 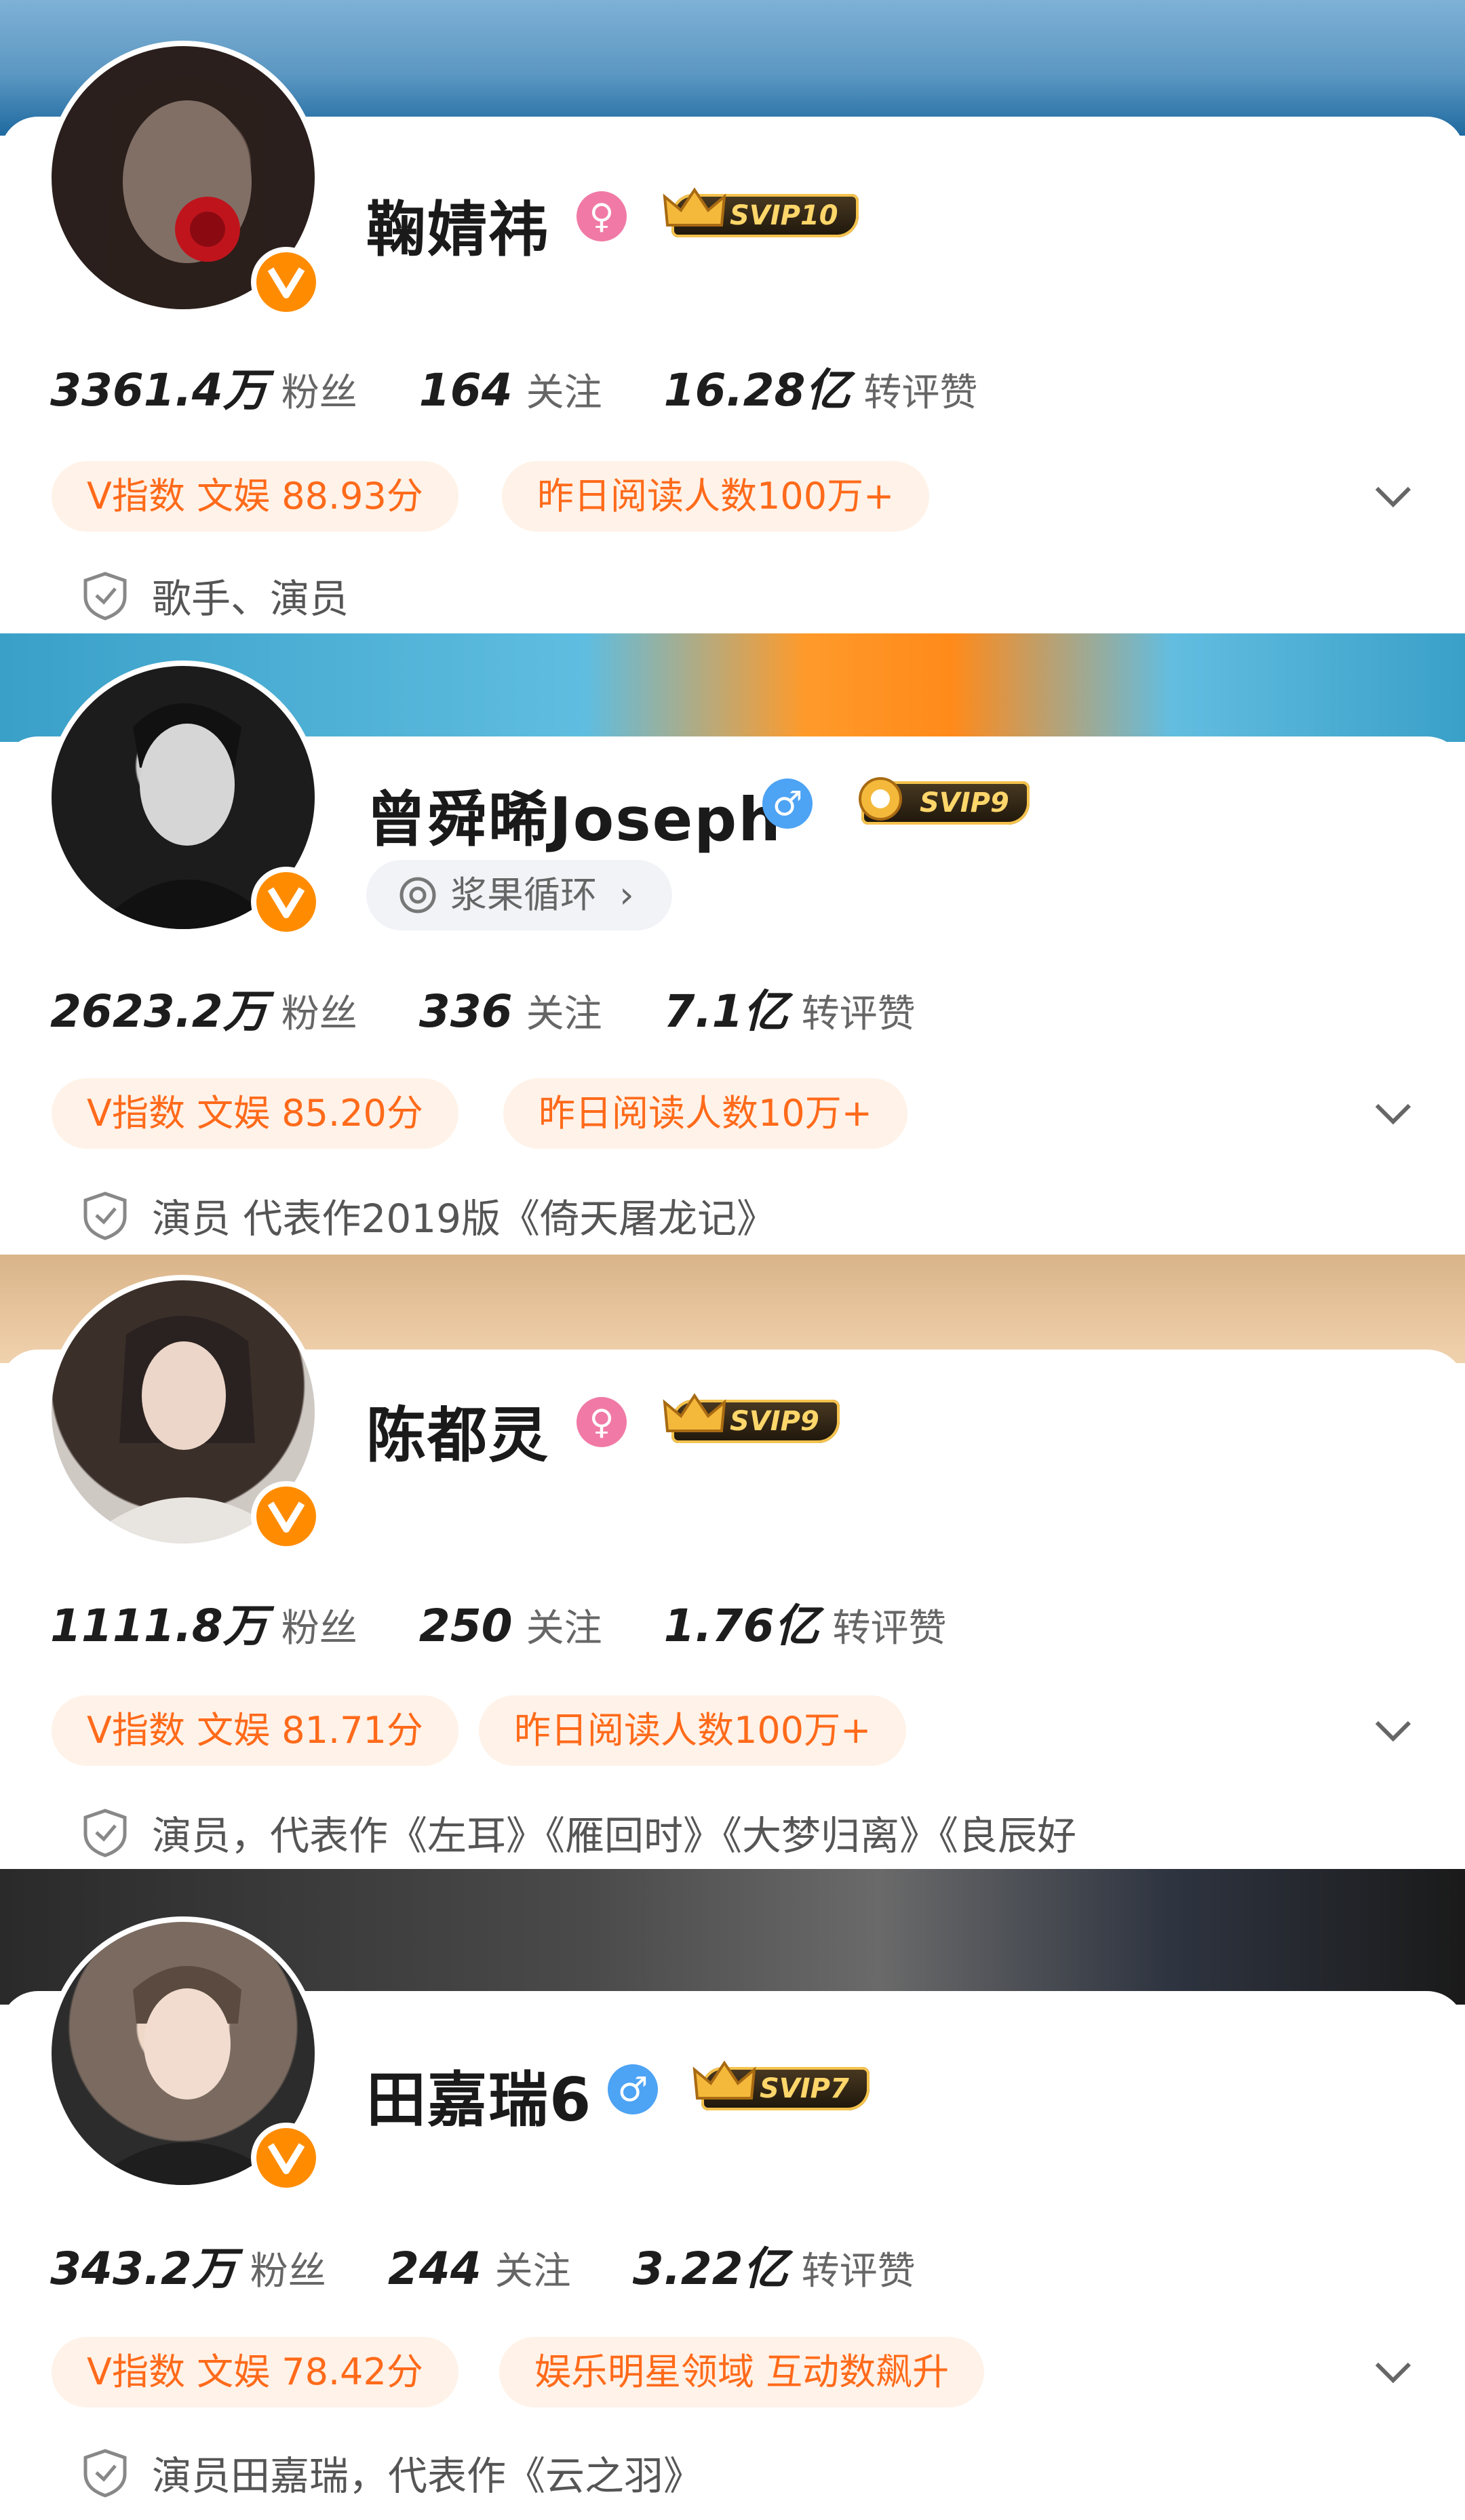 I want to click on likes-count: 1.76亿, so click(x=741, y=1626).